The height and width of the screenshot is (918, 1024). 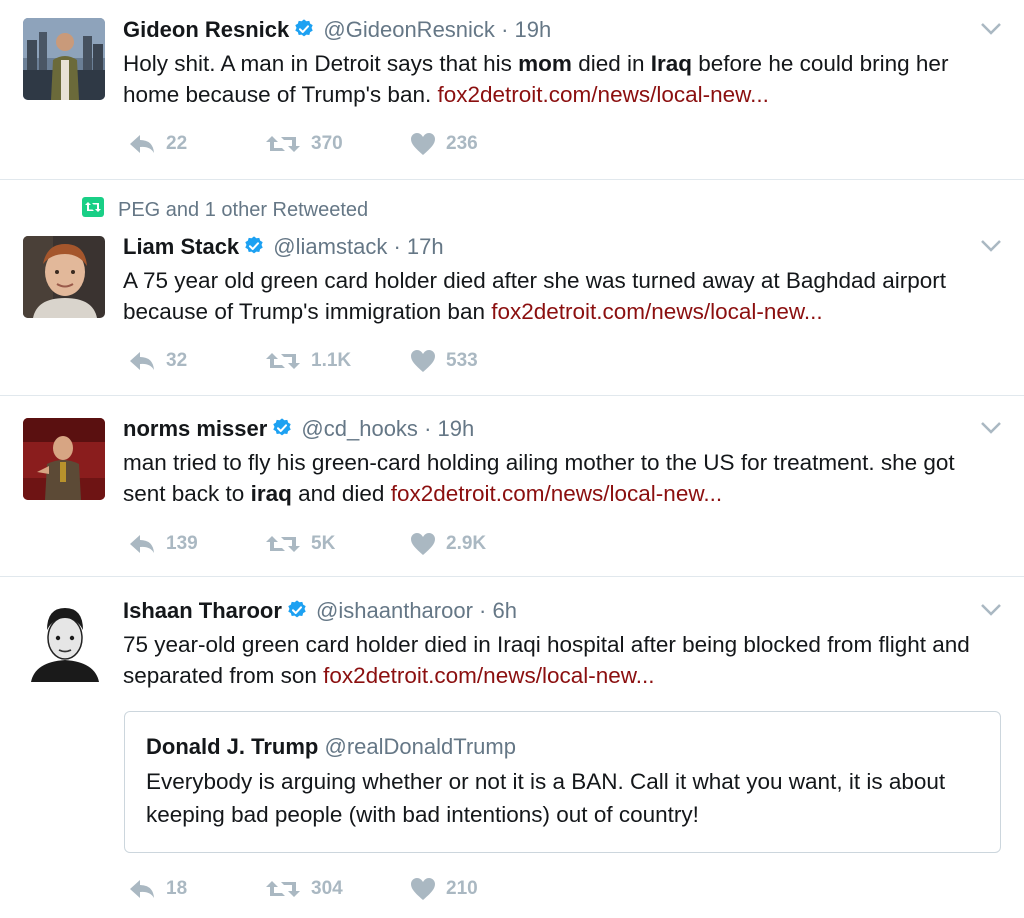 I want to click on retweet-context: PEG and 1 other Retweeted, so click(x=225, y=210).